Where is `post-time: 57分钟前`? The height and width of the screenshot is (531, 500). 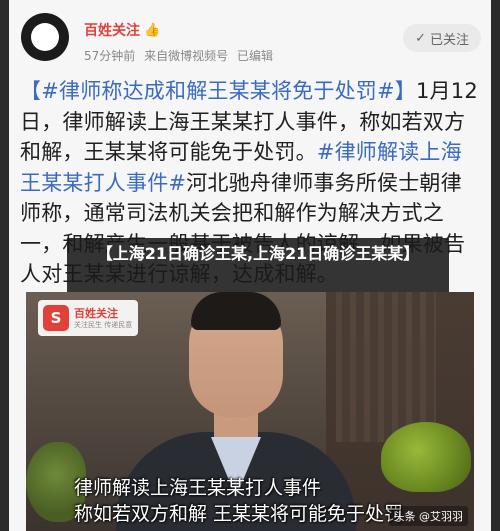 post-time: 57分钟前 is located at coordinates (110, 56).